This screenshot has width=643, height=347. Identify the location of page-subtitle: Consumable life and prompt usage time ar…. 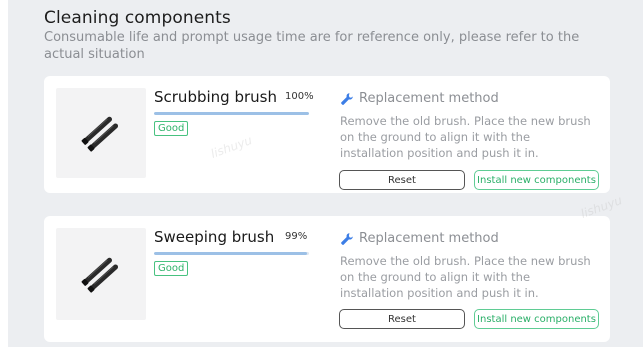
(312, 46).